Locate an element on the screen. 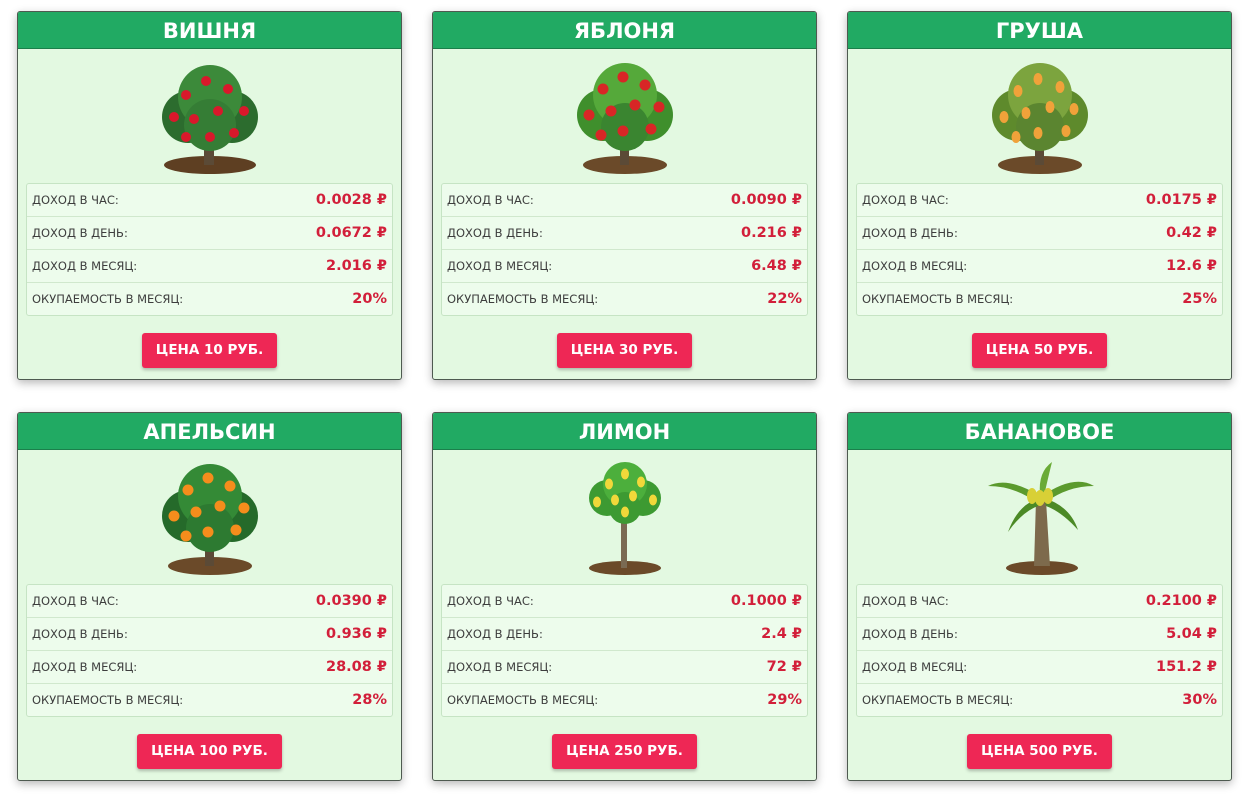 The width and height of the screenshot is (1250, 795). stat-row: ОКУПАЕМОСТЬ В МЕСЯЦ: 22% is located at coordinates (624, 299).